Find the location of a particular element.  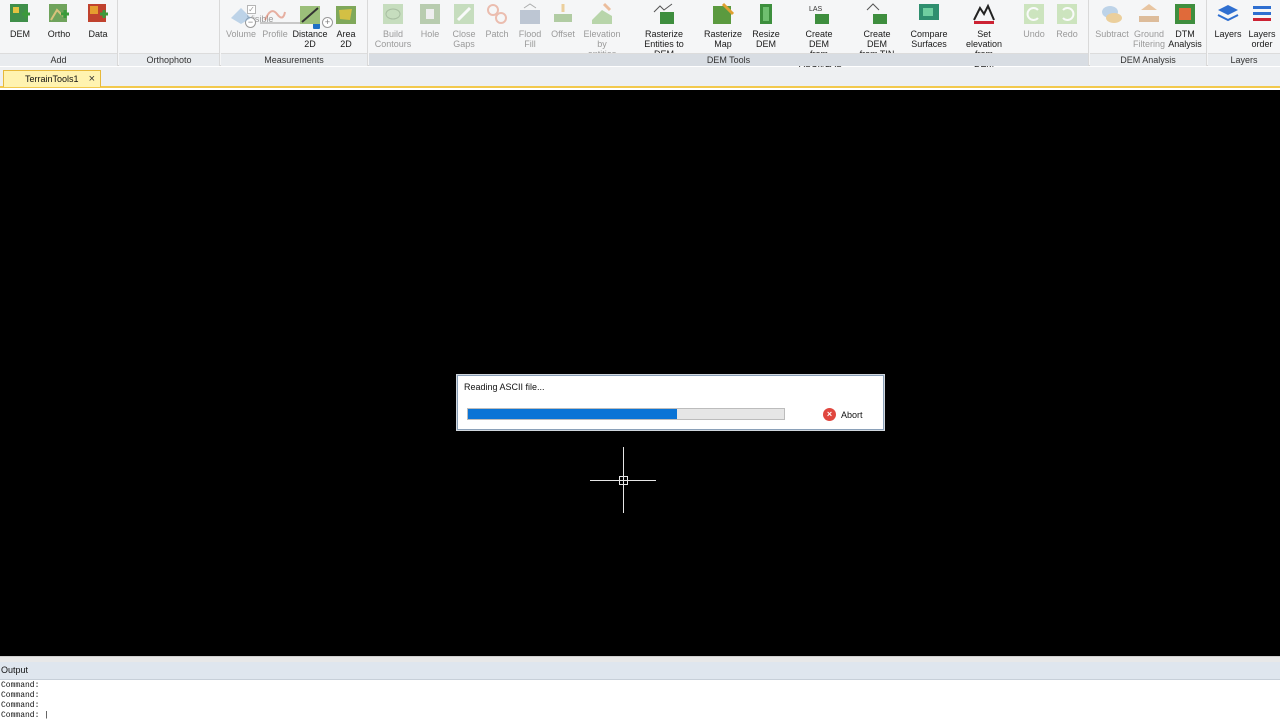

patch-icon is located at coordinates (497, 14).